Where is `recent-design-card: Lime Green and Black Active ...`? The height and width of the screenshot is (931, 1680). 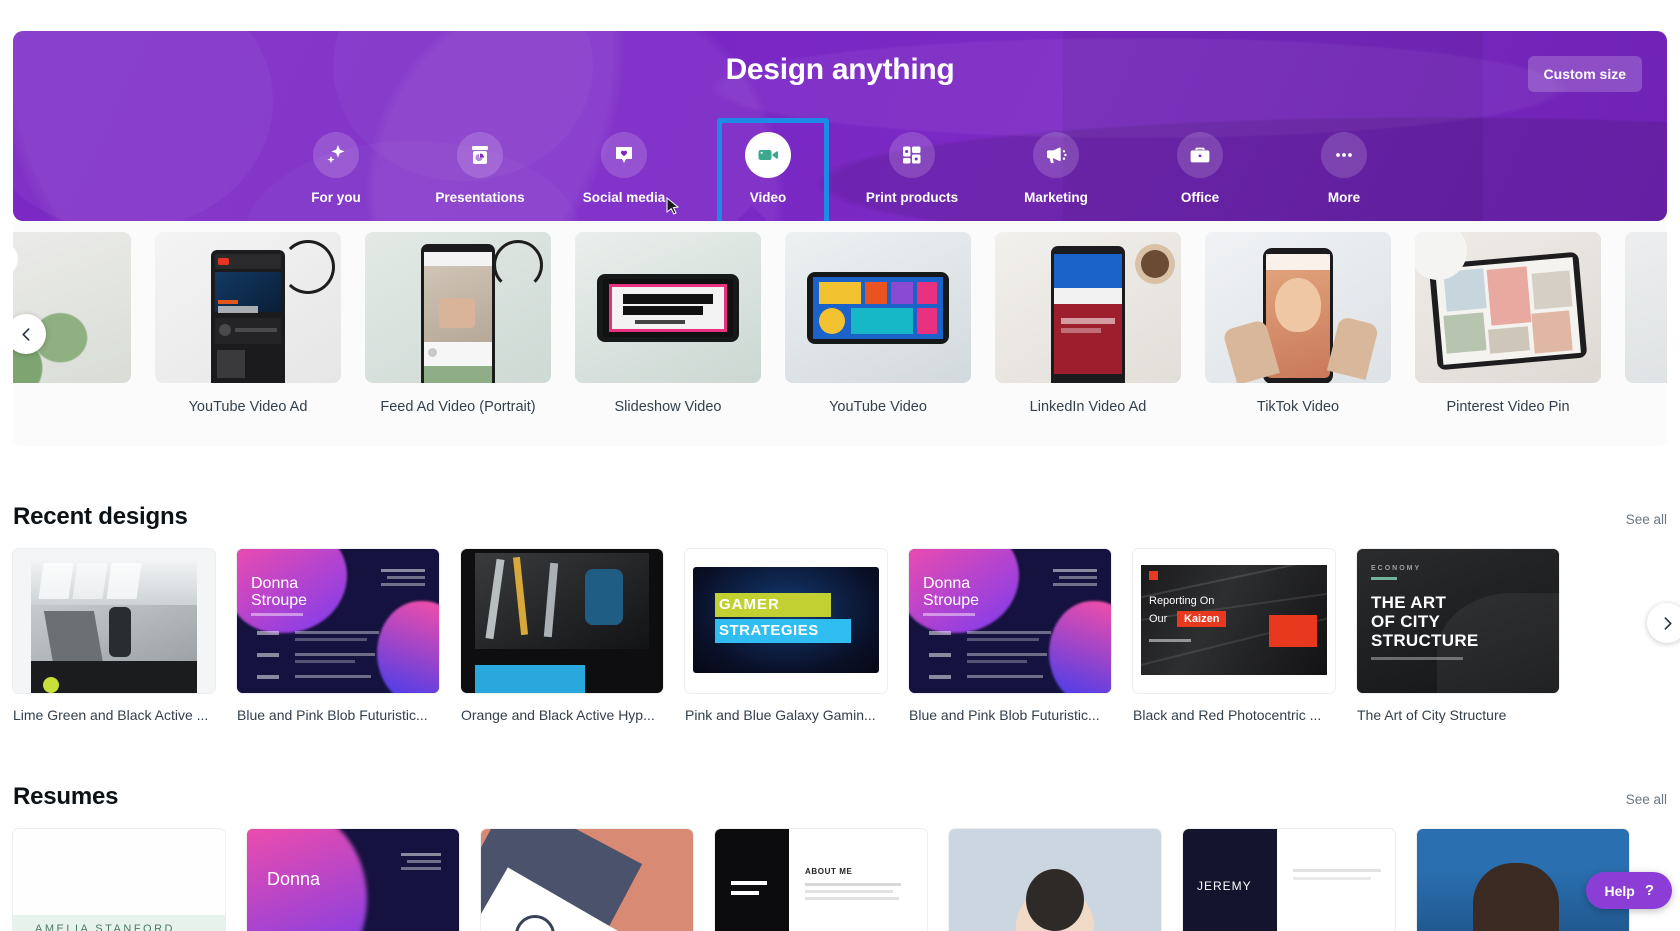
recent-design-card: Lime Green and Black Active ... is located at coordinates (114, 636).